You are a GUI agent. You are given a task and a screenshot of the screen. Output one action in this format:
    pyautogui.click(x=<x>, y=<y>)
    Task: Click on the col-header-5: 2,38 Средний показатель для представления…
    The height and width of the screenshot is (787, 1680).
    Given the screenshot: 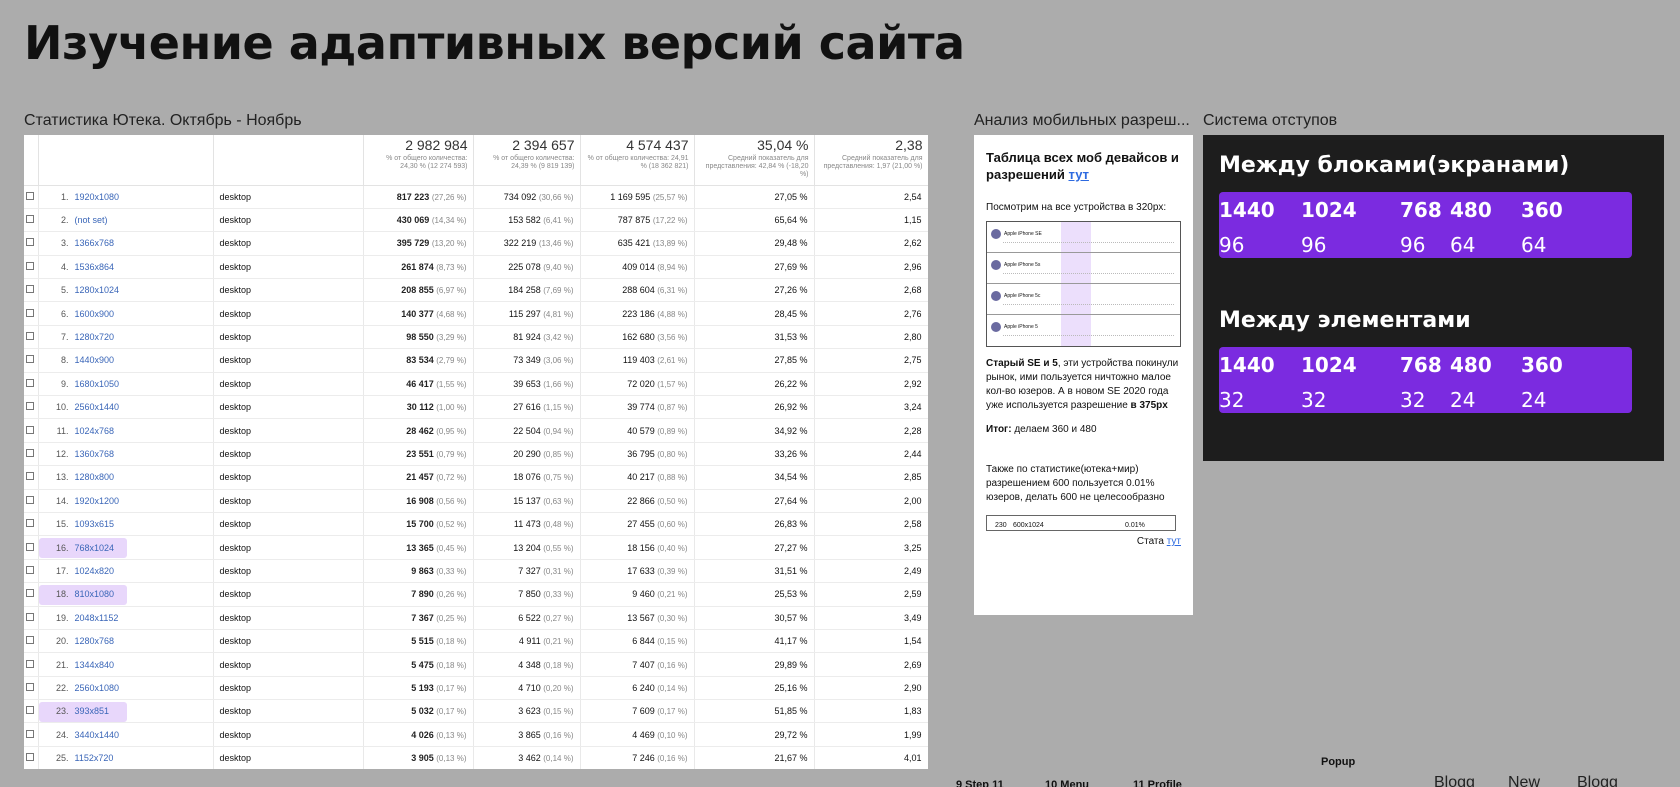 What is the action you would take?
    pyautogui.click(x=871, y=160)
    